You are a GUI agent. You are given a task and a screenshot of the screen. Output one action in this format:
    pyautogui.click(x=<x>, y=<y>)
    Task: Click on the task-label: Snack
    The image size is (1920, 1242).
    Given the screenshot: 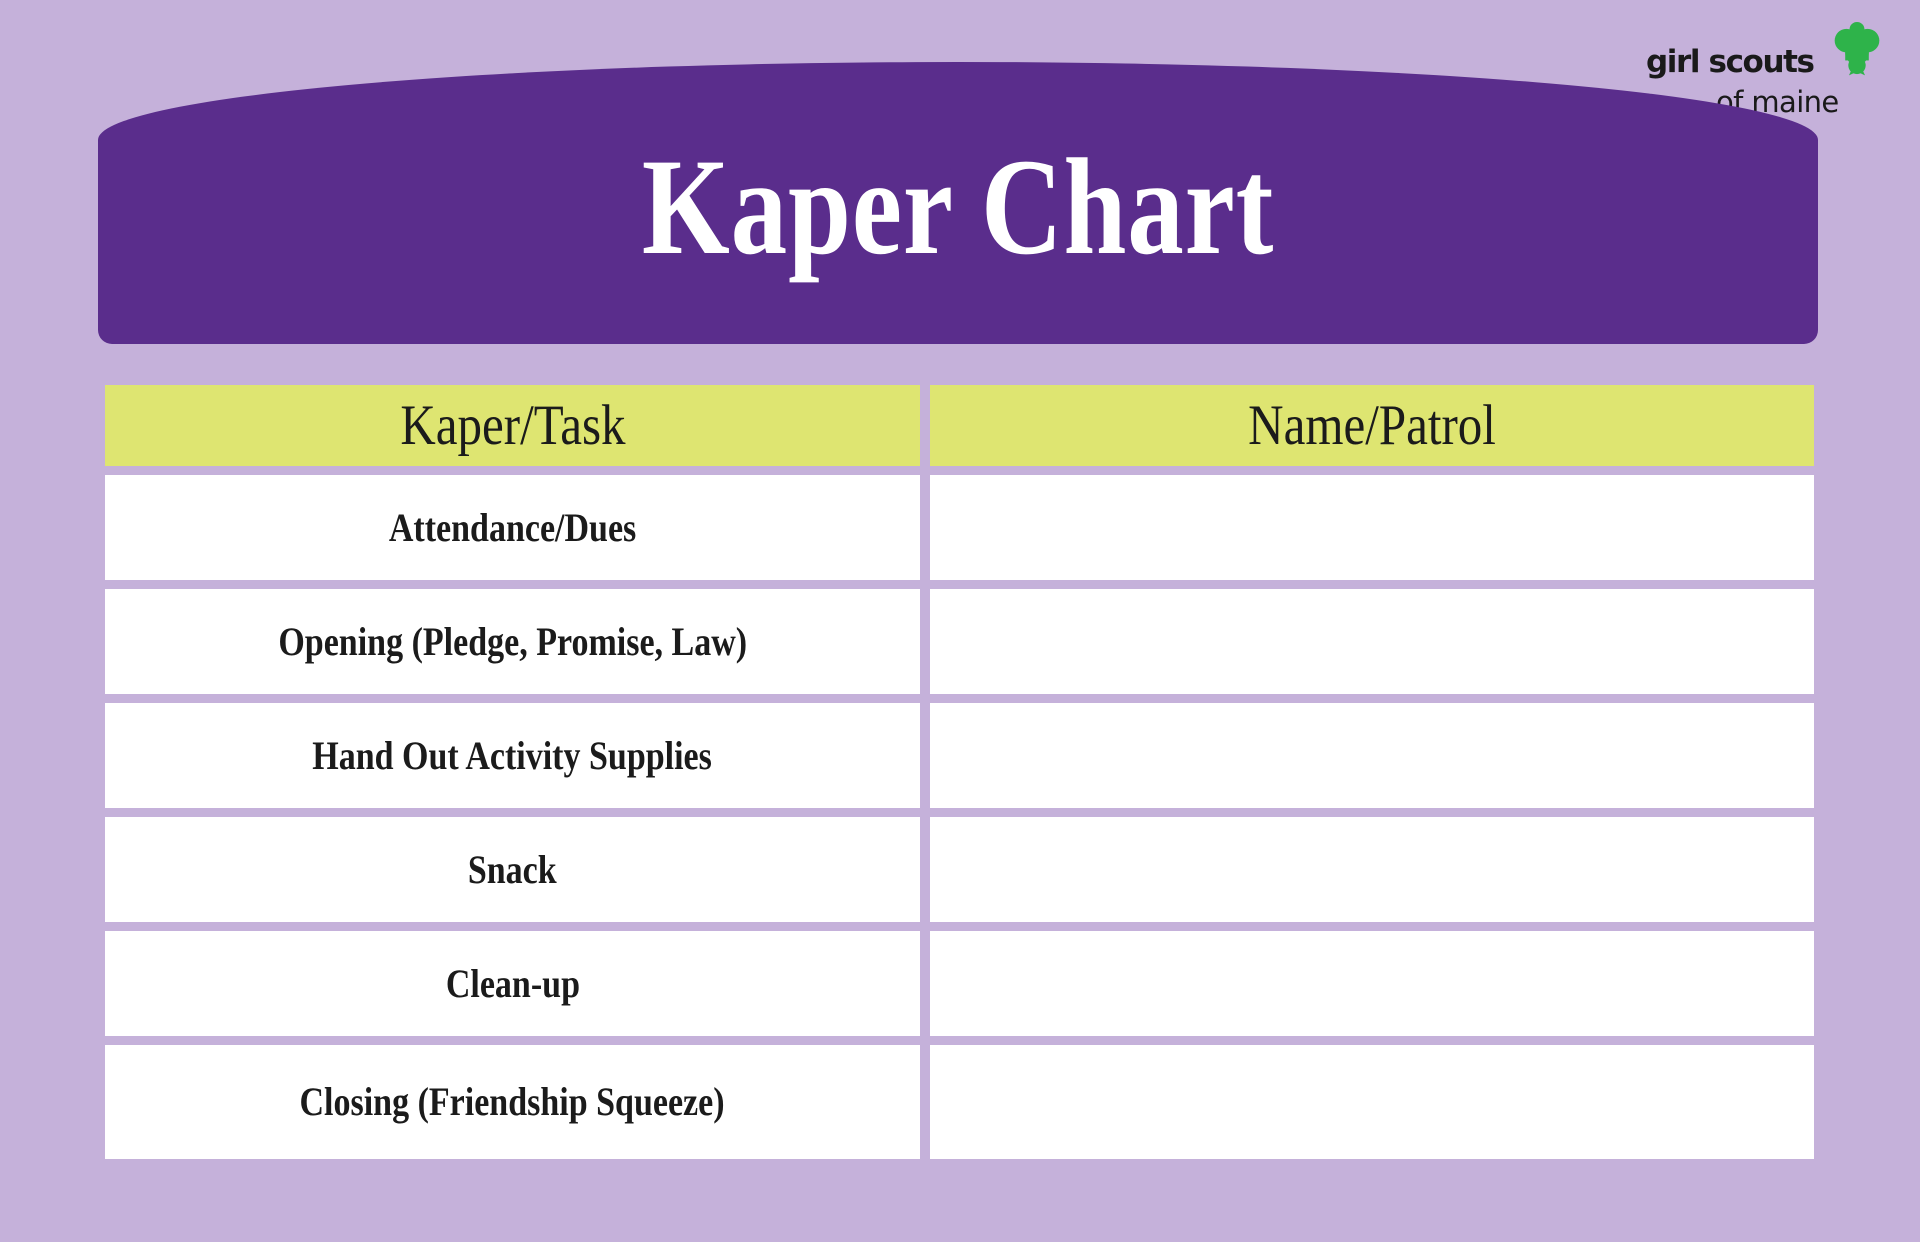 What is the action you would take?
    pyautogui.click(x=512, y=869)
    